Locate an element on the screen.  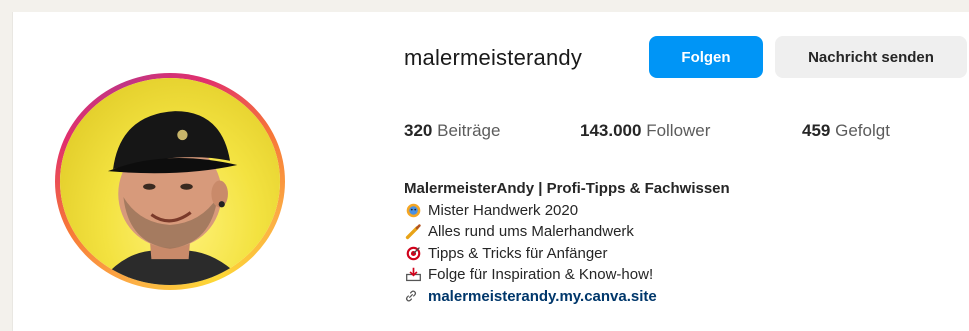
avatar-photo is located at coordinates (170, 181).